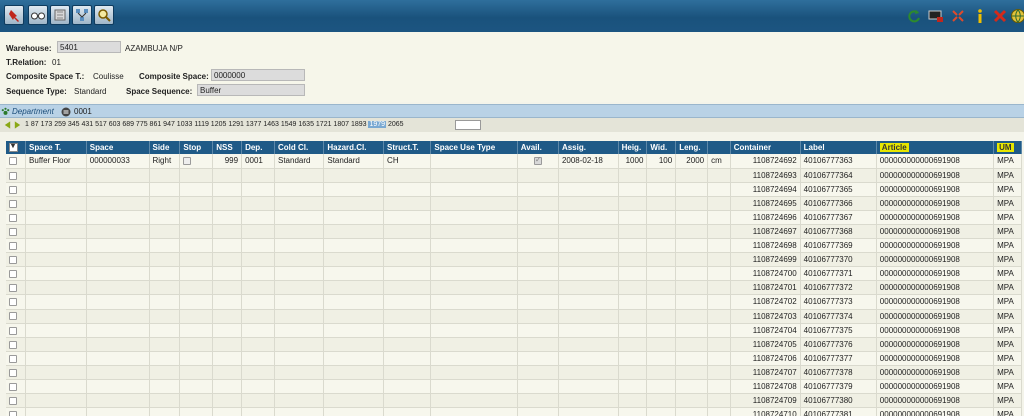 This screenshot has width=1024, height=416. Describe the element at coordinates (66, 112) in the screenshot. I see `department-toggle-icon` at that location.